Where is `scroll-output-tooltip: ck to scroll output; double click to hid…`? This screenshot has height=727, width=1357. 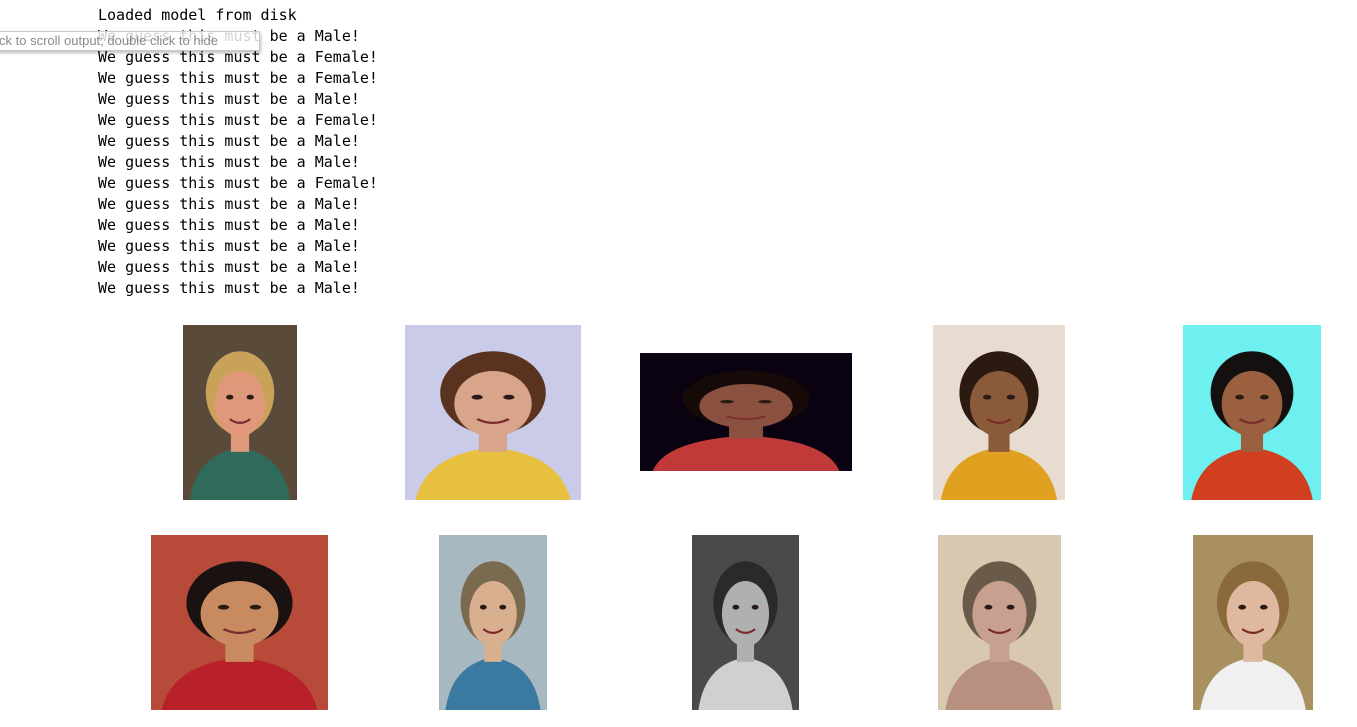 scroll-output-tooltip: ck to scroll output; double click to hid… is located at coordinates (130, 41).